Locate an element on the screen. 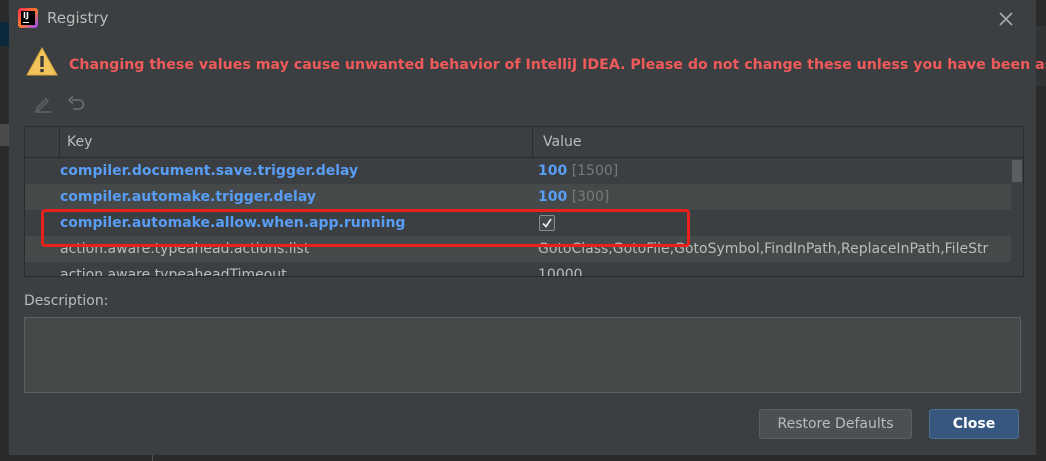  row-value: 100 [300] is located at coordinates (573, 197).